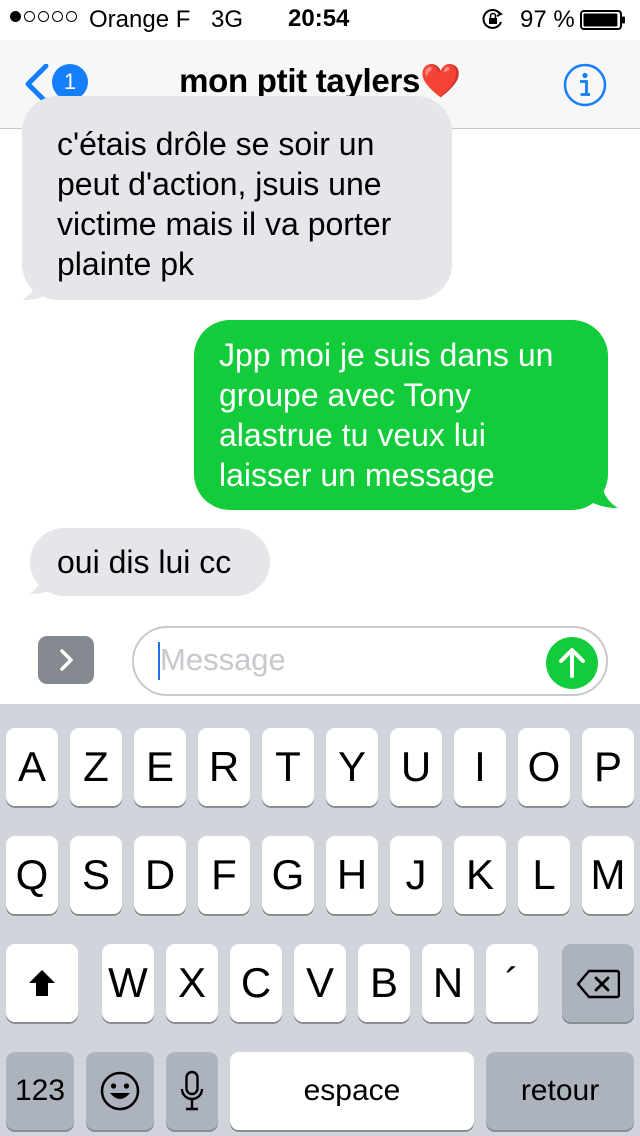 The image size is (640, 1136). I want to click on key-acute-accent: ´, so click(512, 983).